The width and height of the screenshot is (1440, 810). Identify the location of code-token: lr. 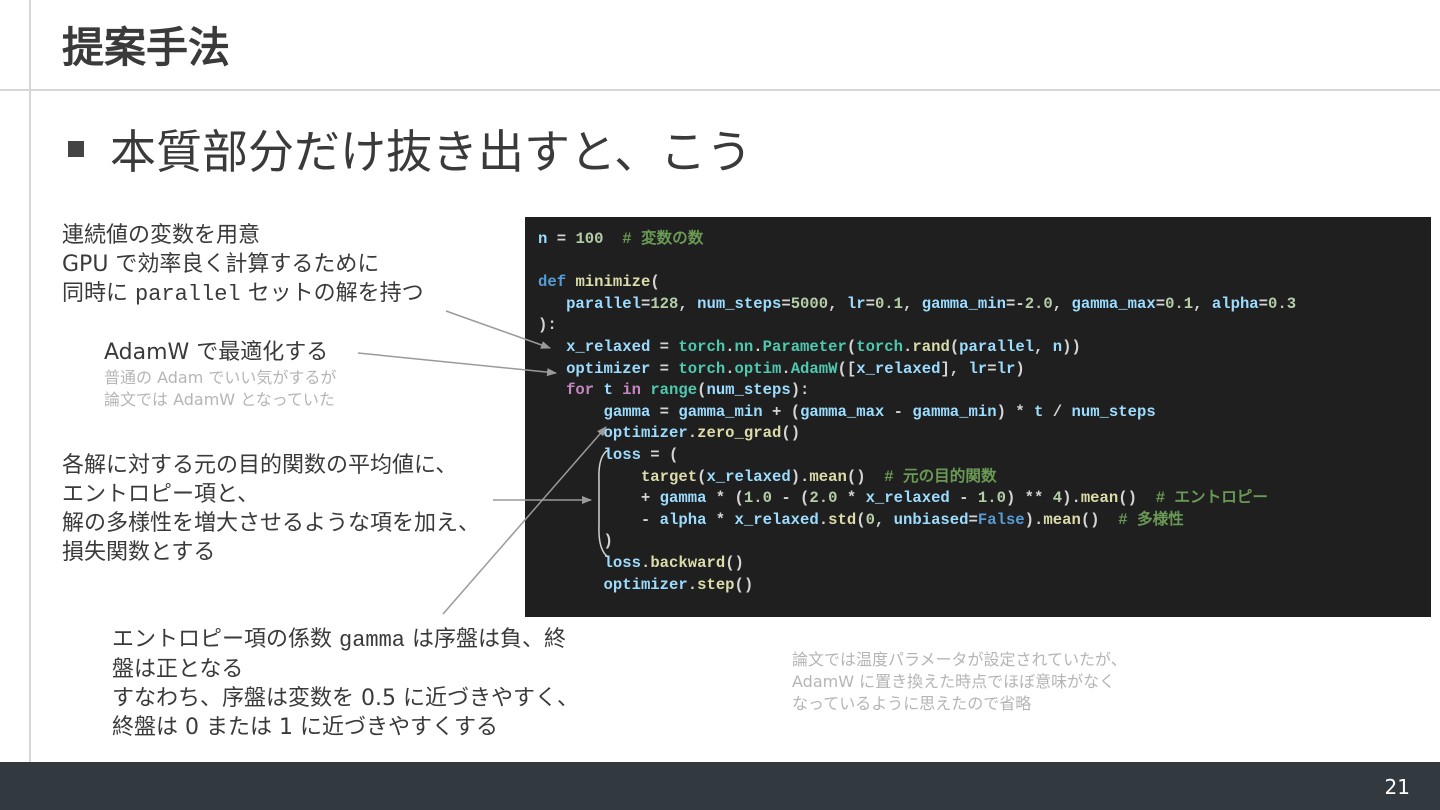
(978, 368).